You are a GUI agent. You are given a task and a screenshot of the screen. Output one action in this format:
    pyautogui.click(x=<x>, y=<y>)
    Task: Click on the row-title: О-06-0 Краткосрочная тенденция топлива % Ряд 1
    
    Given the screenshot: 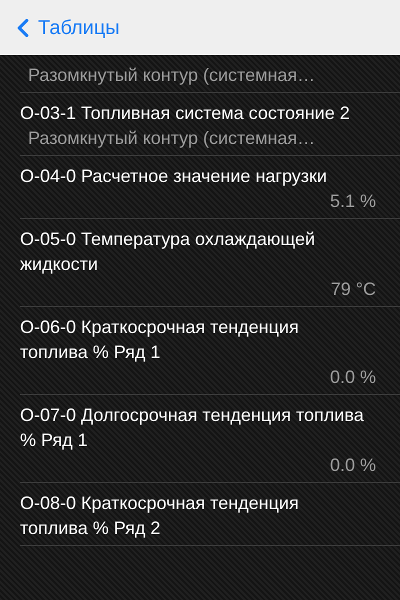 What is the action you would take?
    pyautogui.click(x=160, y=340)
    